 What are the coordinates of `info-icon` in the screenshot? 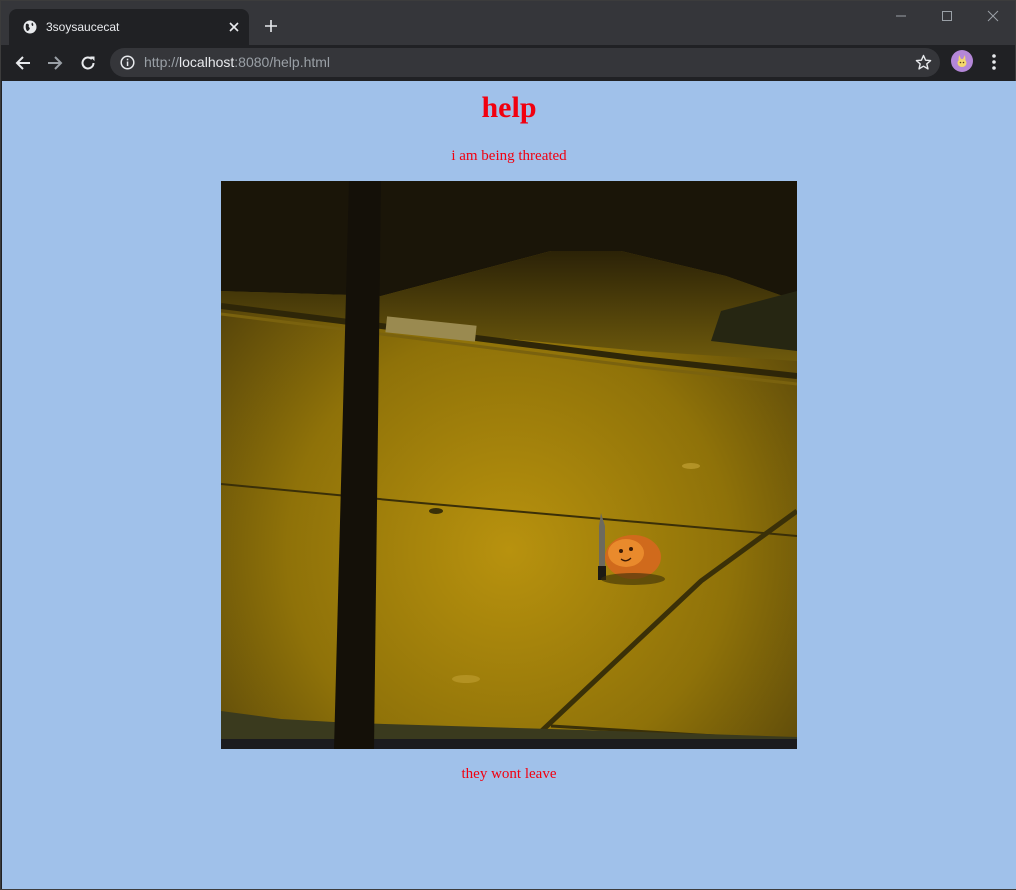 It's located at (127, 62).